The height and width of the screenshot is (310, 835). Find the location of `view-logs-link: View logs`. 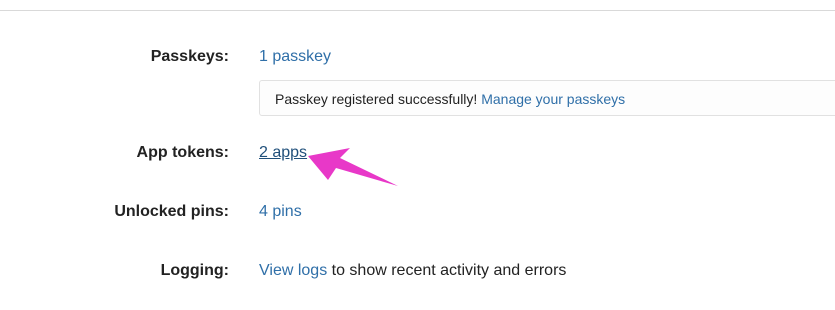

view-logs-link: View logs is located at coordinates (293, 270).